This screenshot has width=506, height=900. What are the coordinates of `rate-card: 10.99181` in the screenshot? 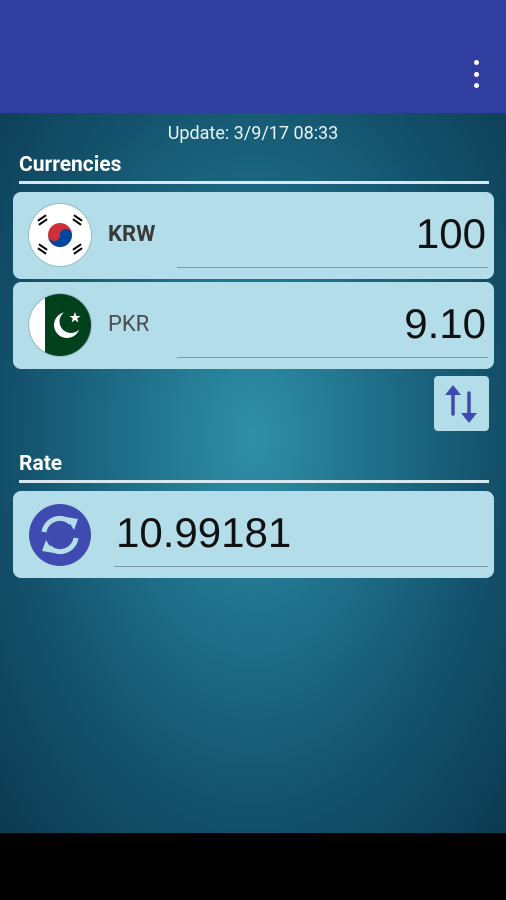 It's located at (253, 534).